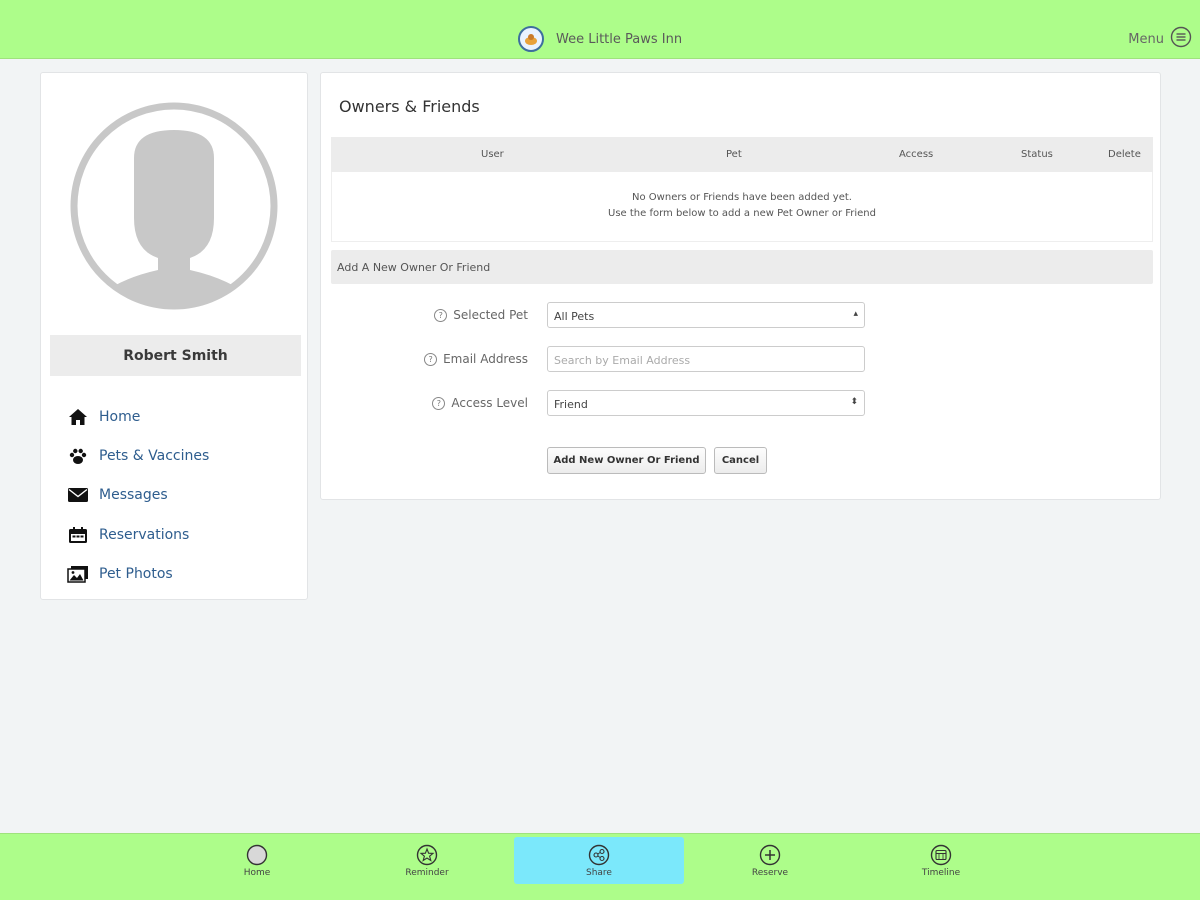  I want to click on home-icon, so click(78, 417).